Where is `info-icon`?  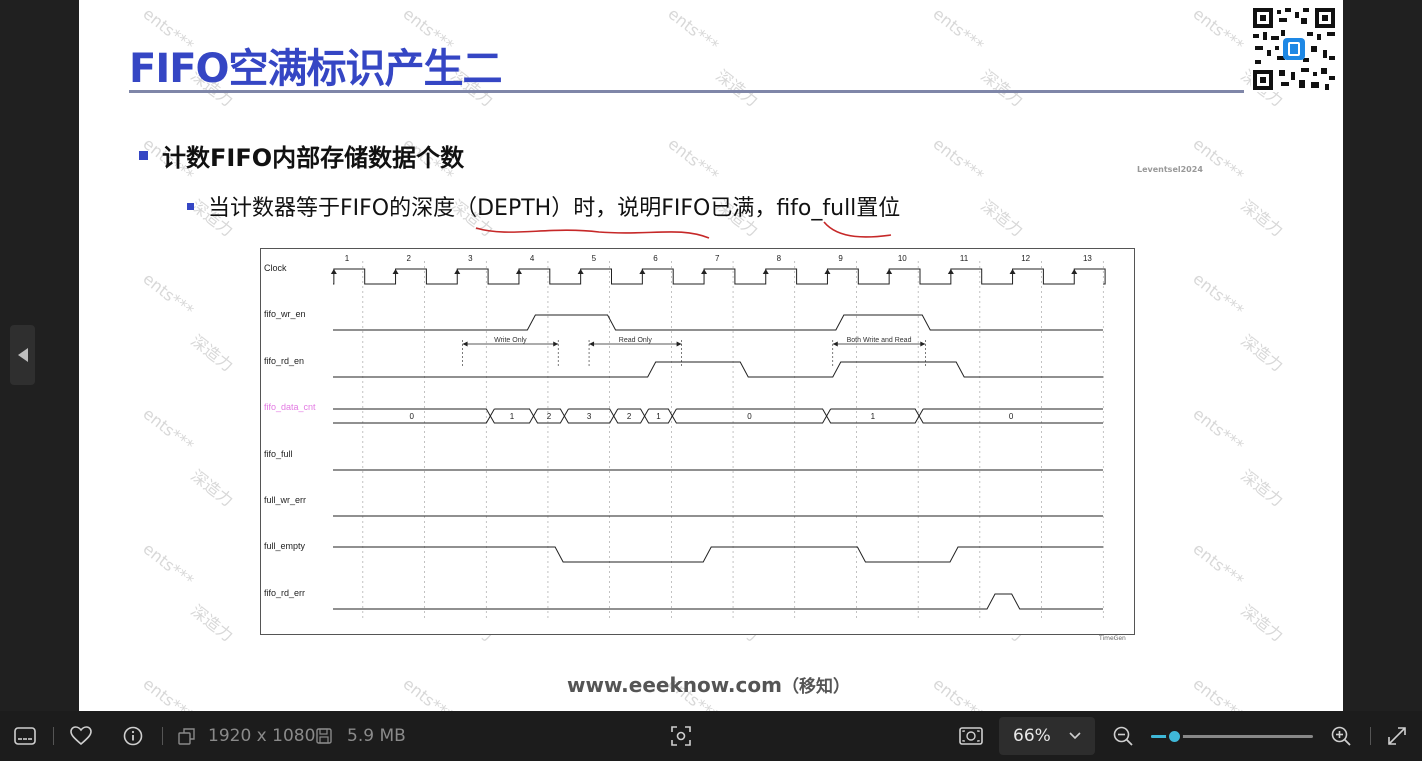 info-icon is located at coordinates (133, 736).